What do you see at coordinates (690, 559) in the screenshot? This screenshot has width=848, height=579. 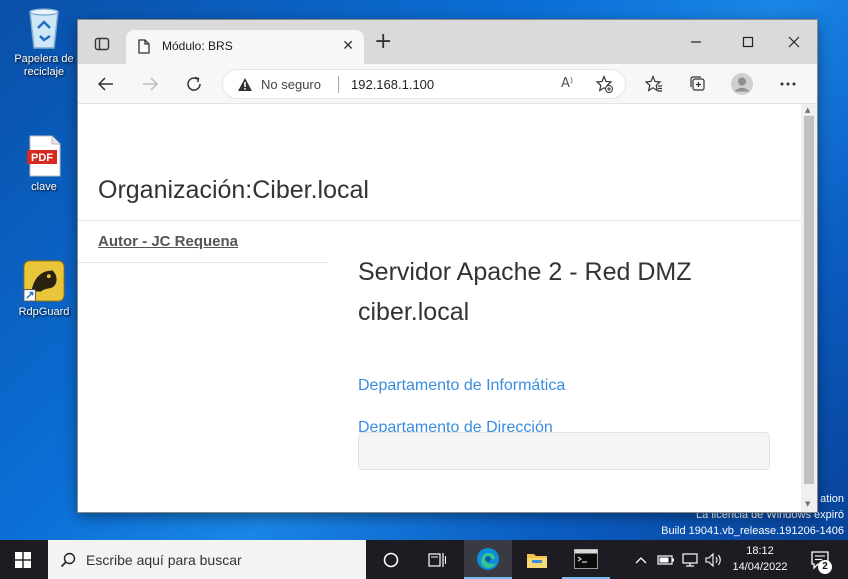 I see `network-icon` at bounding box center [690, 559].